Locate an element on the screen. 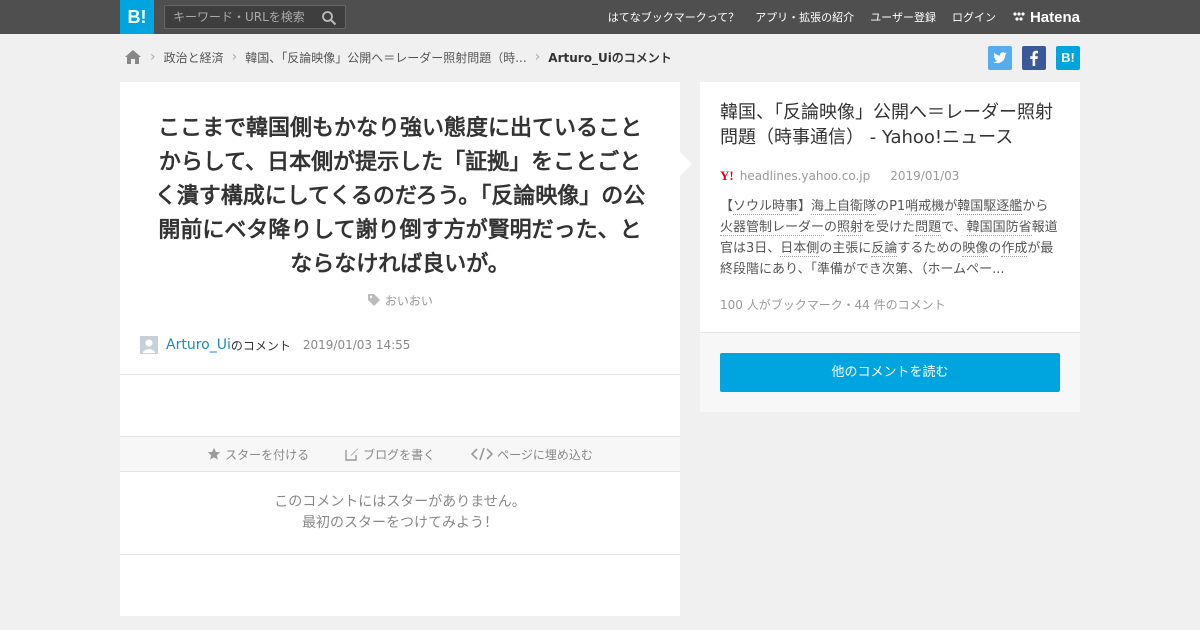  keyword-link: 海上自衛隊 is located at coordinates (844, 207).